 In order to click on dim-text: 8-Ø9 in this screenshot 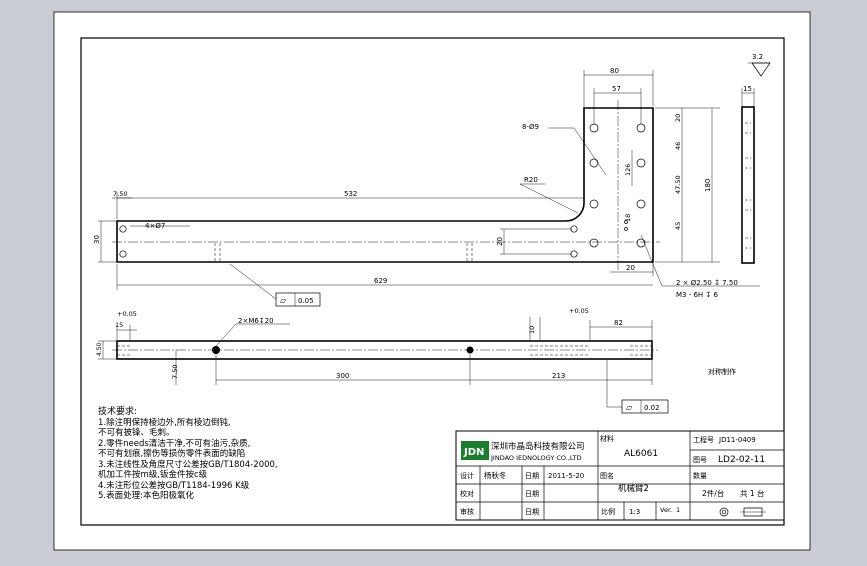, I will do `click(530, 127)`.